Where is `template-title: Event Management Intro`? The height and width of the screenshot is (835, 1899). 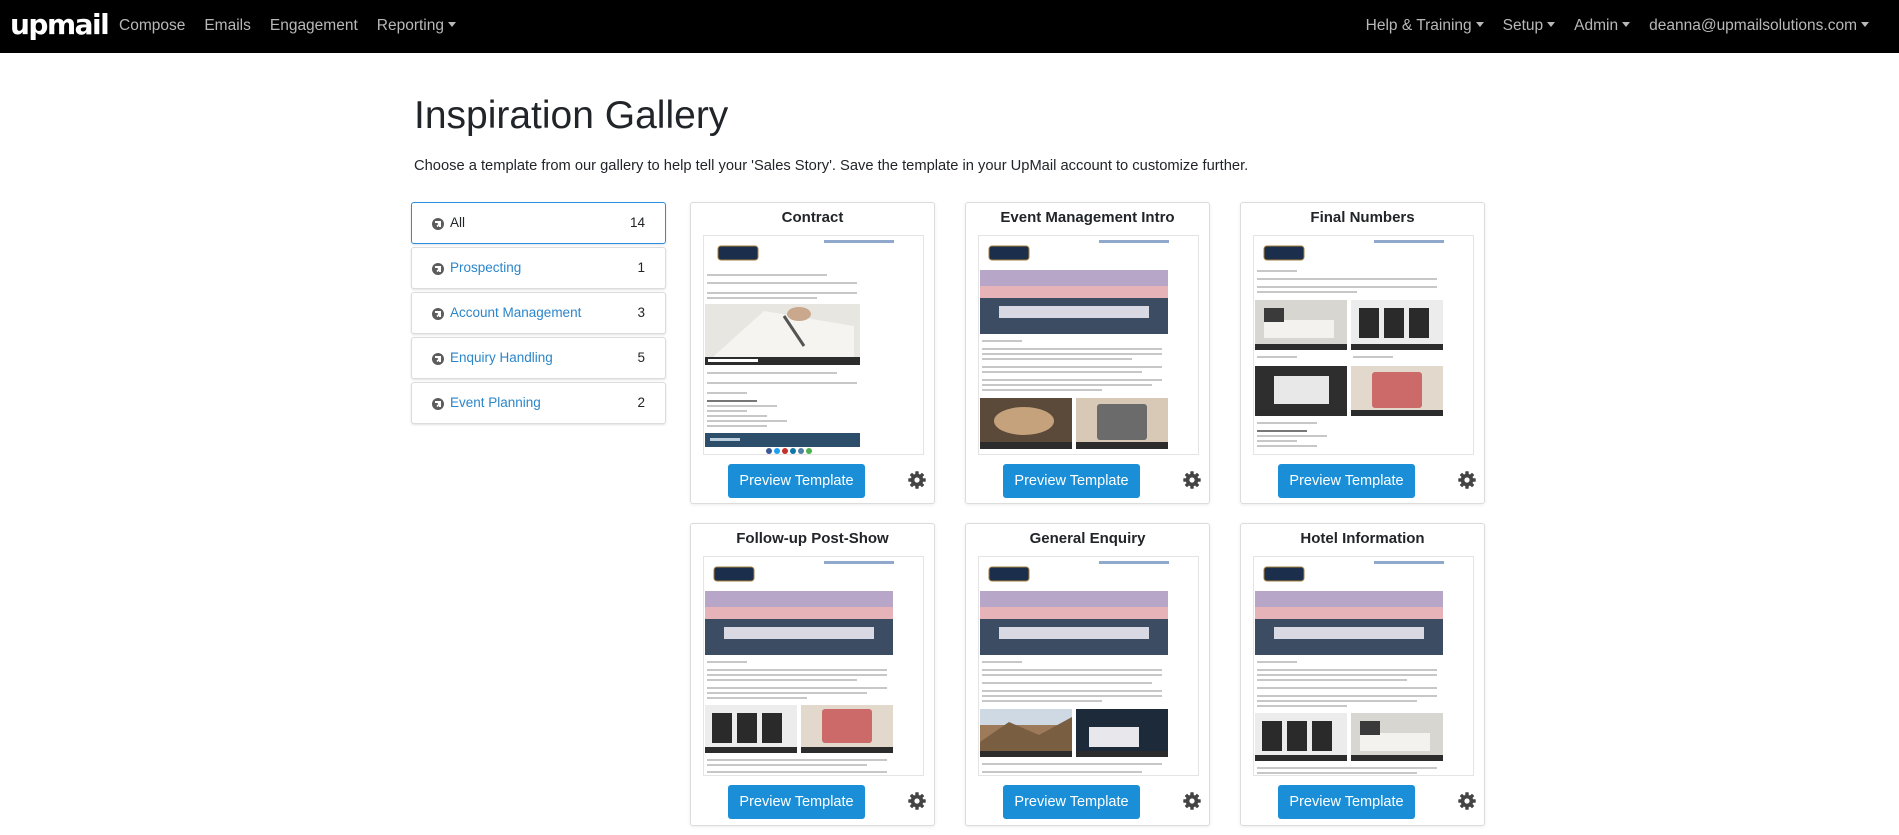
template-title: Event Management Intro is located at coordinates (1087, 217).